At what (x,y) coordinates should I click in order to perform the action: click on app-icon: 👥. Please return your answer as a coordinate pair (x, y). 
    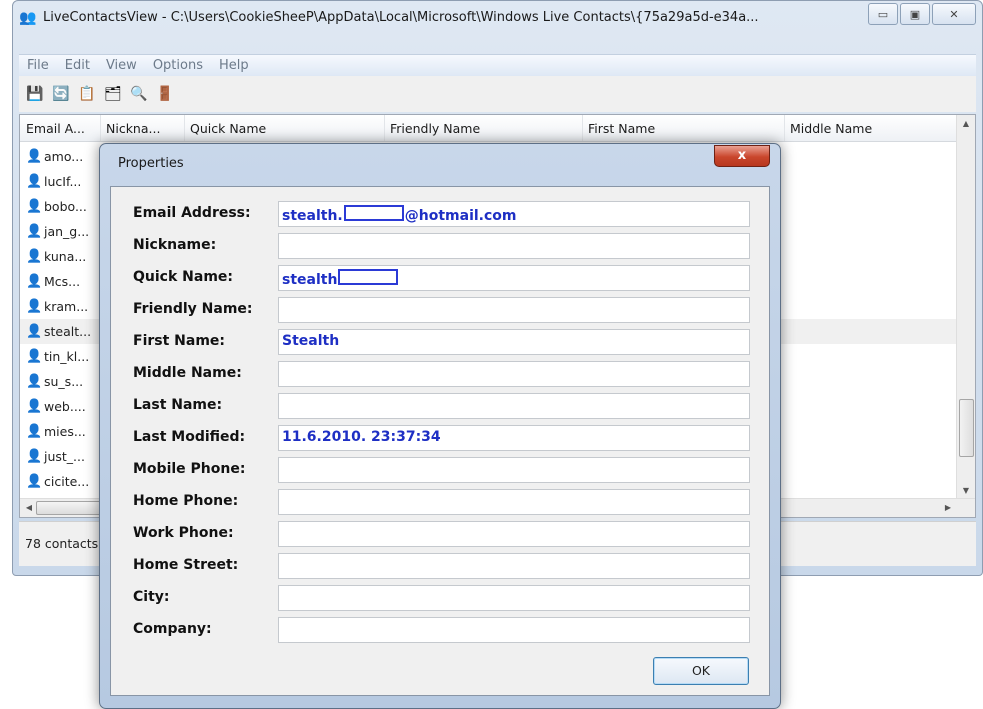
    Looking at the image, I should click on (28, 18).